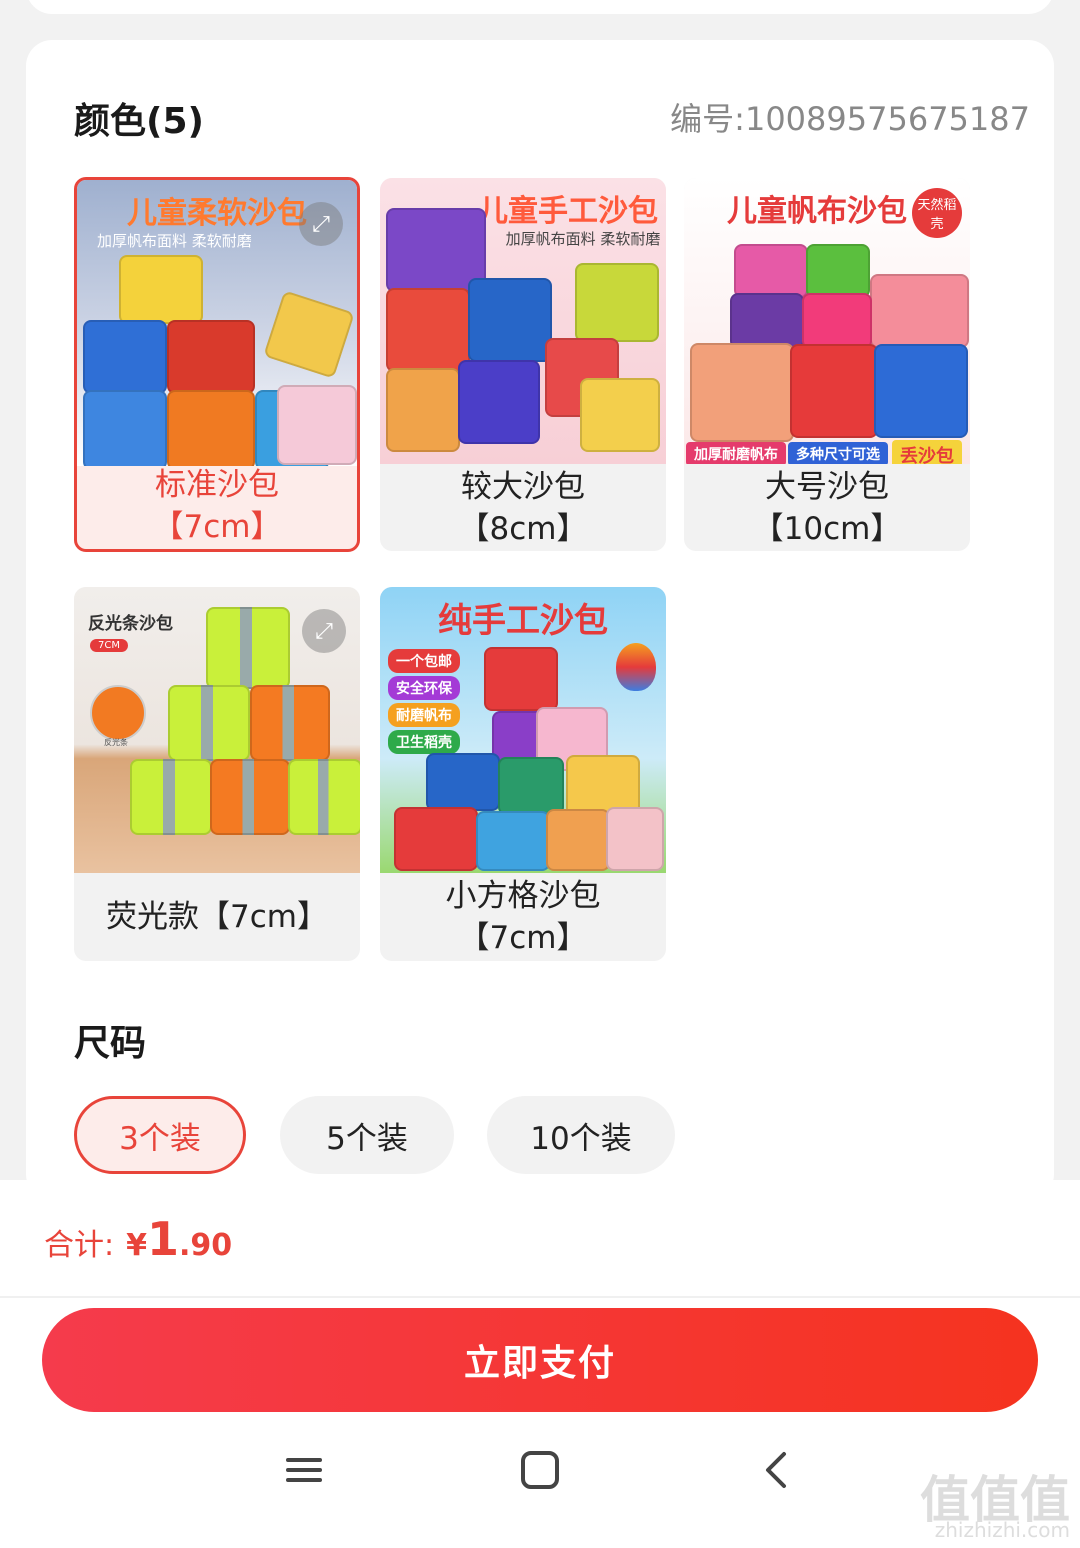  I want to click on feature-tag: 丢沙包, so click(927, 452).